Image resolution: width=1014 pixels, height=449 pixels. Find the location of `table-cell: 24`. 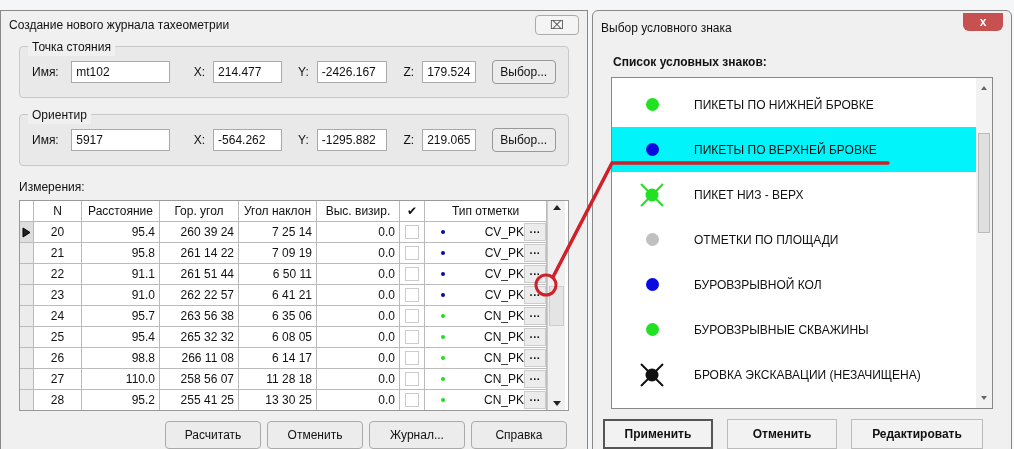

table-cell: 24 is located at coordinates (58, 317).